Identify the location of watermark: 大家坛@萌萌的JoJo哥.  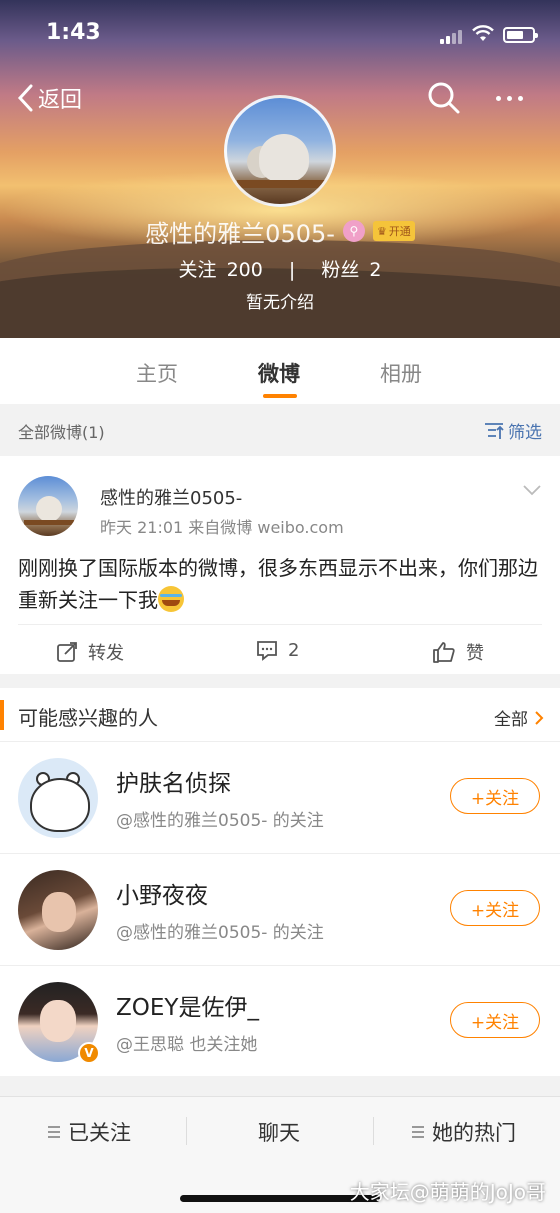
(447, 1192).